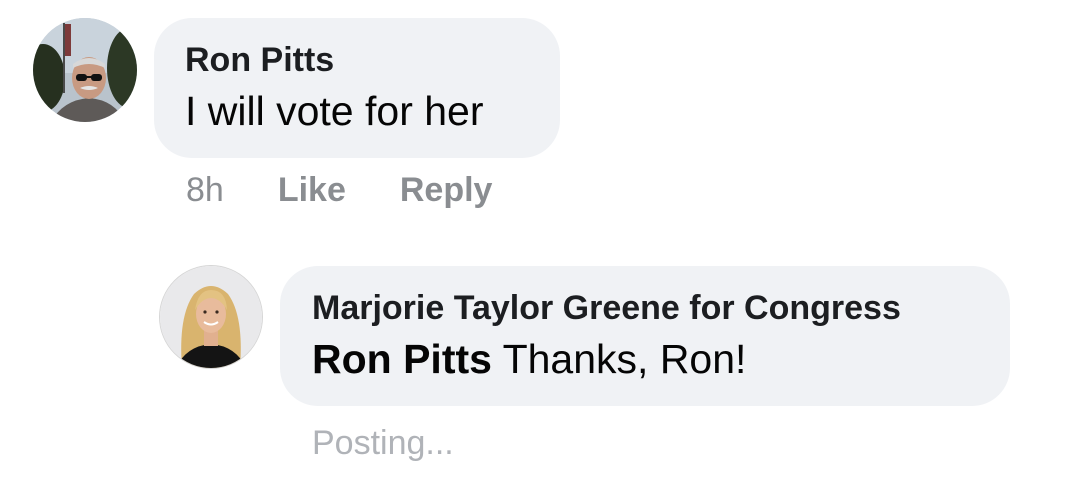 The height and width of the screenshot is (499, 1080). I want to click on mention-link: Ron Pitts, so click(402, 359).